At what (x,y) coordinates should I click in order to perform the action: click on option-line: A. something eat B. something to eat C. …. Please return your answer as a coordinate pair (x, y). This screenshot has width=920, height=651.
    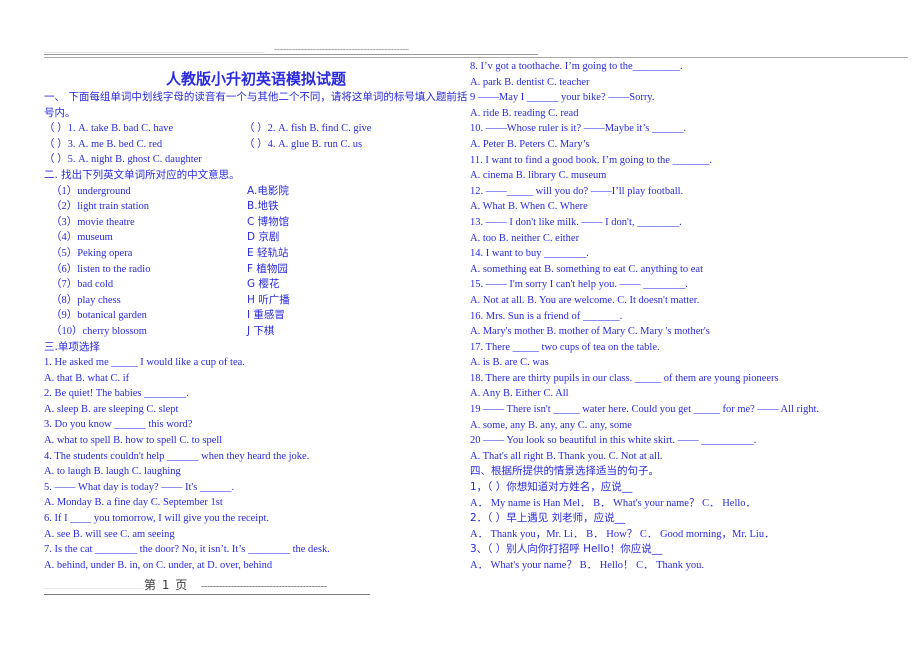
    Looking at the image, I should click on (587, 269).